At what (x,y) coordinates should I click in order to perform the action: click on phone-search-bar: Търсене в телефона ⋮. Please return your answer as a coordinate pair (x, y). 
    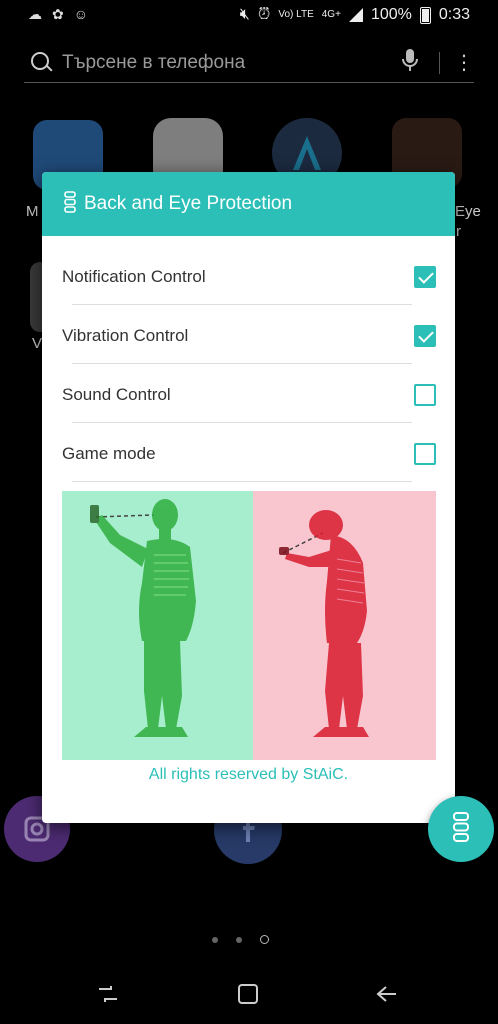
    Looking at the image, I should click on (249, 63).